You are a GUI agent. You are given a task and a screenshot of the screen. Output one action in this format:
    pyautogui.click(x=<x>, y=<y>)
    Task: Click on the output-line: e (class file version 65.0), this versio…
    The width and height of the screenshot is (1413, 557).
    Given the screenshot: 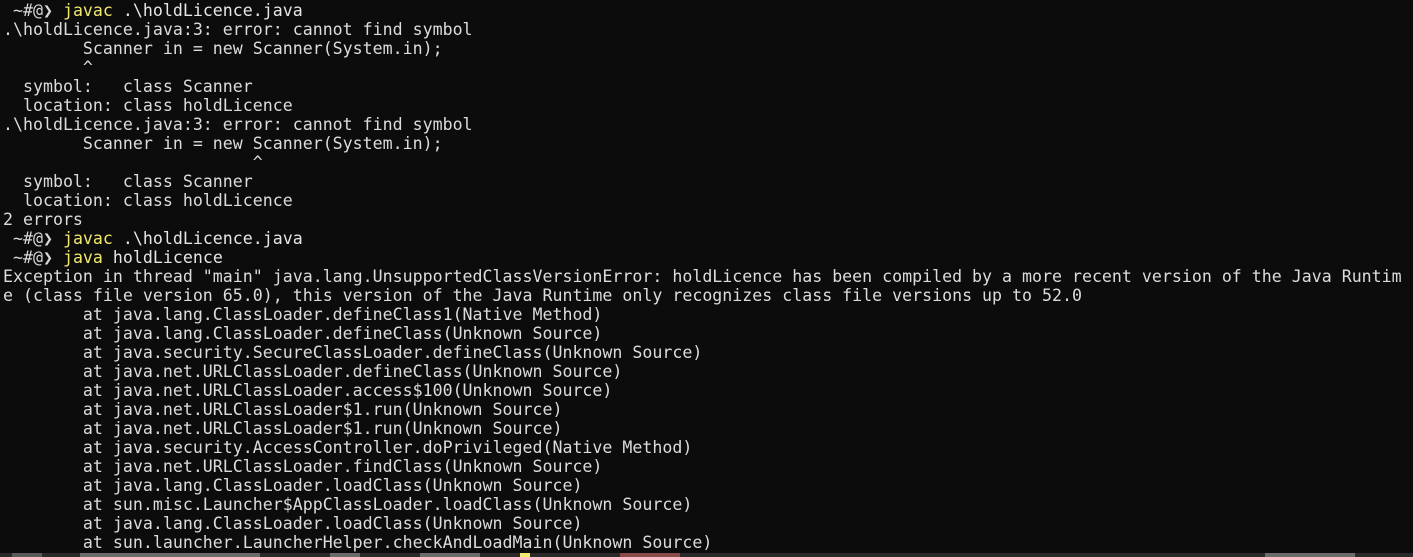 What is the action you would take?
    pyautogui.click(x=542, y=295)
    